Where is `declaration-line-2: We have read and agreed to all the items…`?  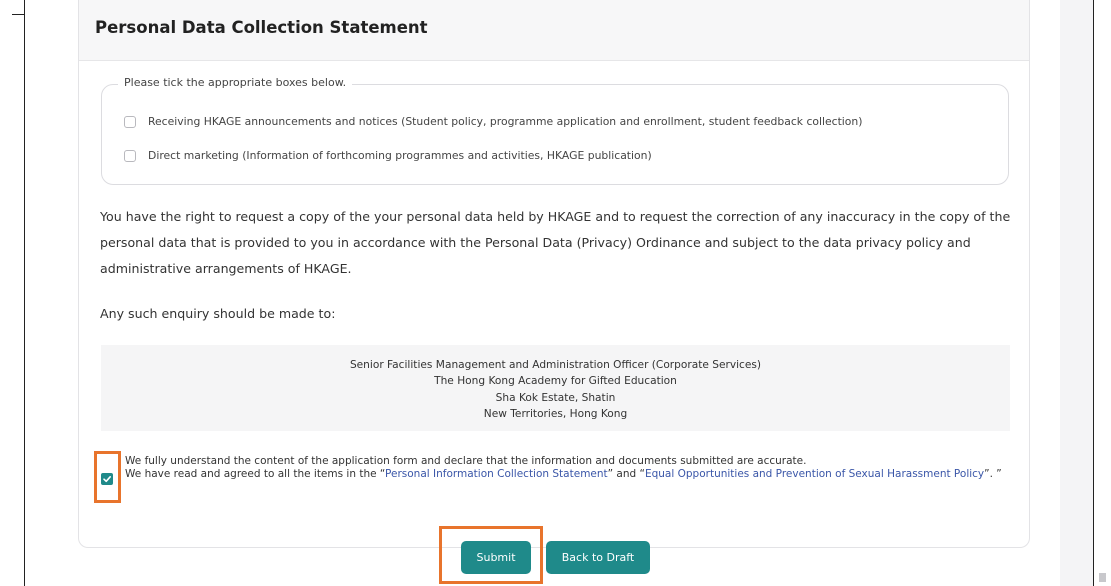 declaration-line-2: We have read and agreed to all the items… is located at coordinates (575, 474).